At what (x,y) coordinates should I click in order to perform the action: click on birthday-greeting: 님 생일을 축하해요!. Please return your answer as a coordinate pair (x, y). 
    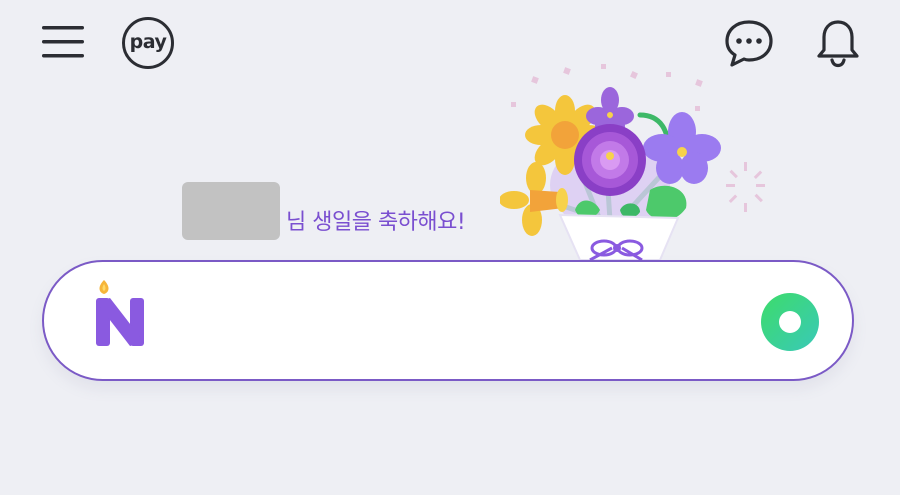
    Looking at the image, I should click on (324, 211).